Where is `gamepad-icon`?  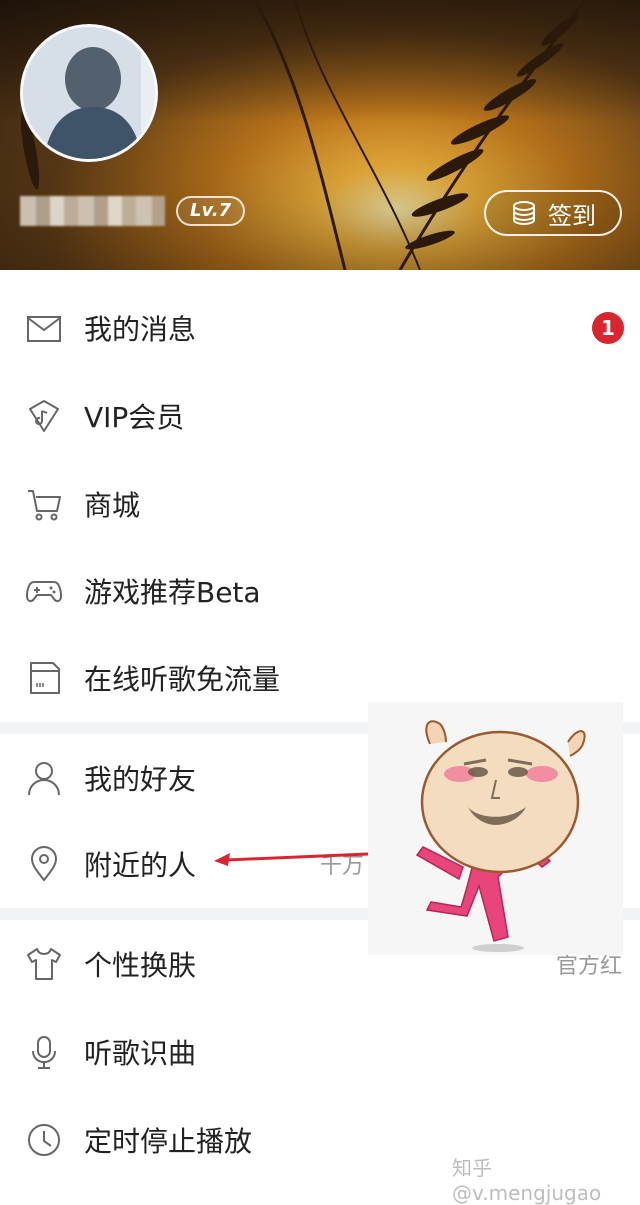
gamepad-icon is located at coordinates (44, 591).